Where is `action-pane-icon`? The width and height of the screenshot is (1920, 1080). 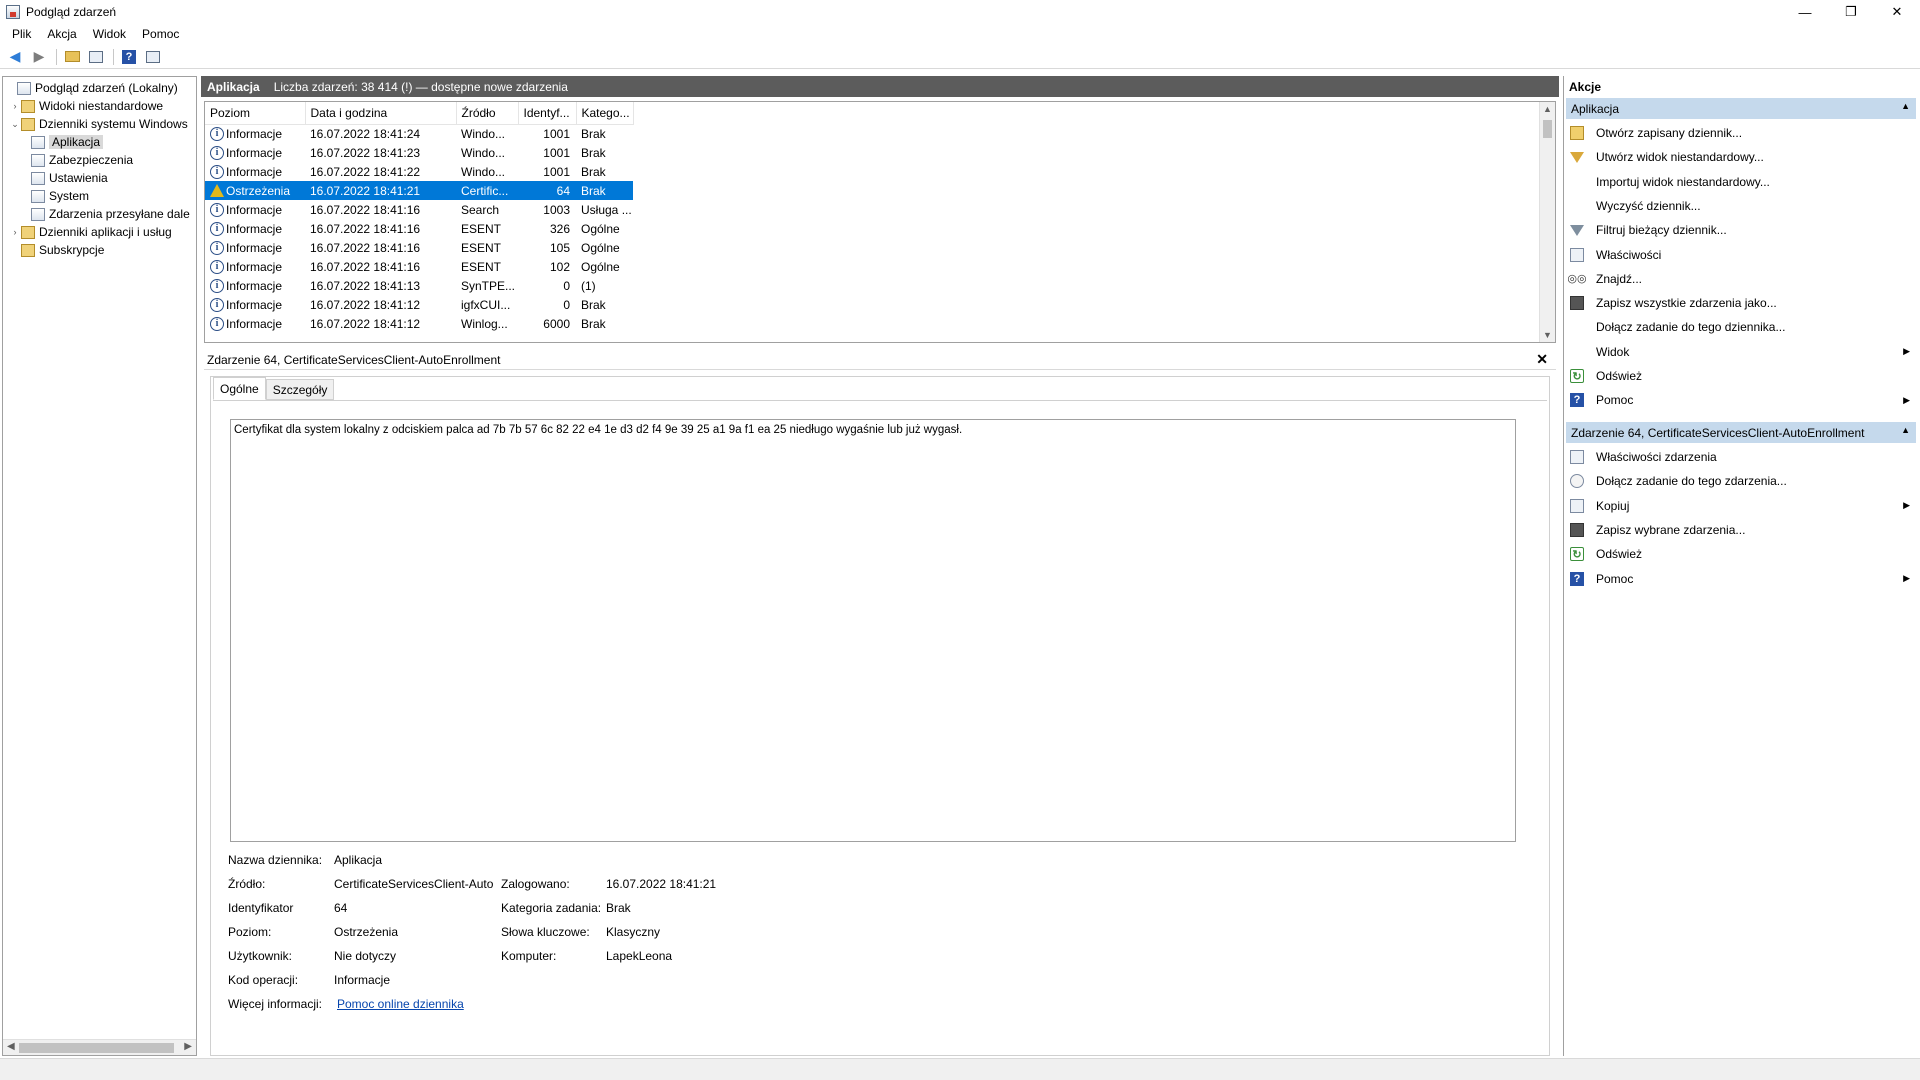
action-pane-icon is located at coordinates (153, 57).